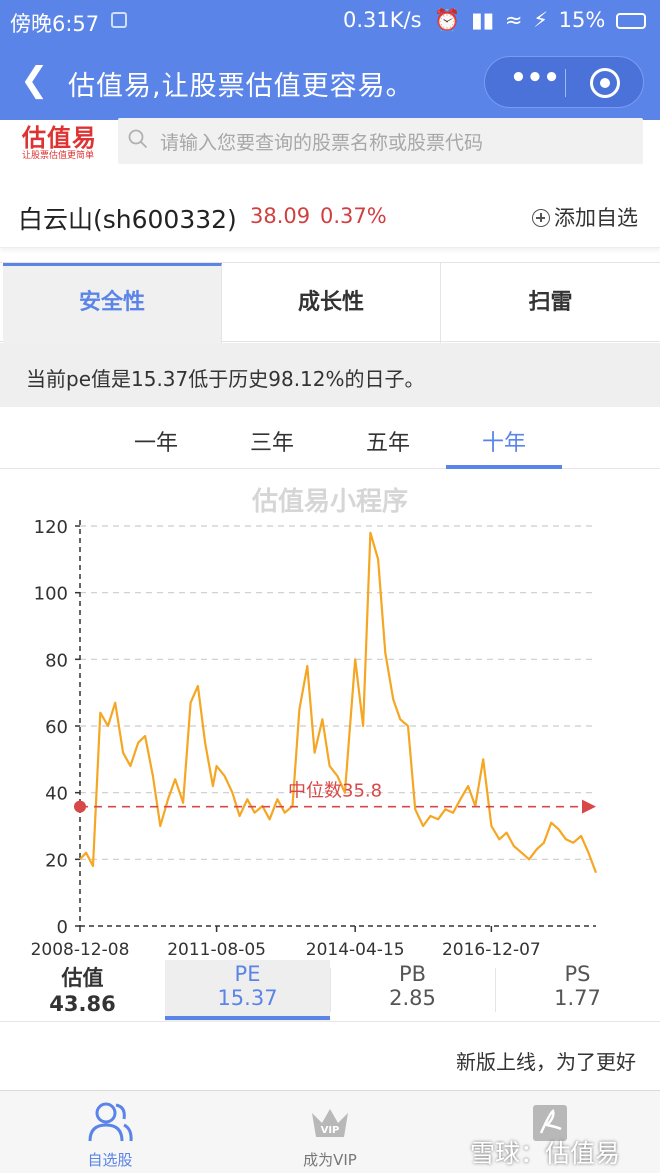 The width and height of the screenshot is (660, 1174). Describe the element at coordinates (80, 950) in the screenshot. I see `x-tick-label: 2008-12-08` at that location.